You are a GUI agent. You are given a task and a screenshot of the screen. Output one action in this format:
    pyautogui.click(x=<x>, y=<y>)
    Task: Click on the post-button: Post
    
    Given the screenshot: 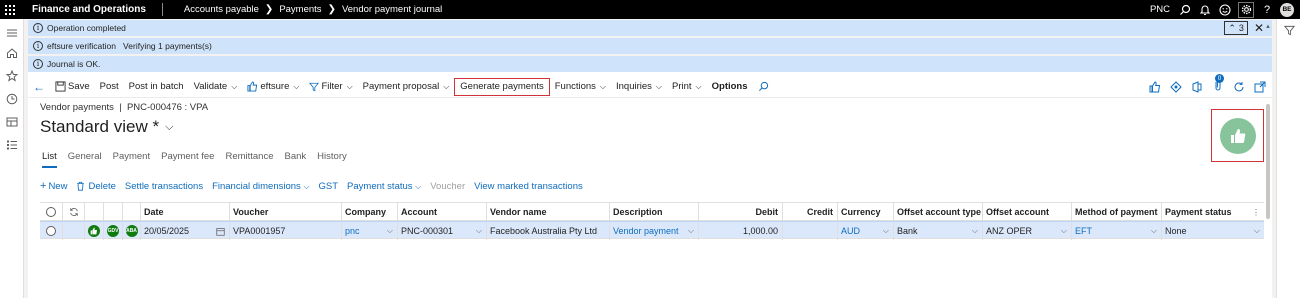 What is the action you would take?
    pyautogui.click(x=109, y=87)
    